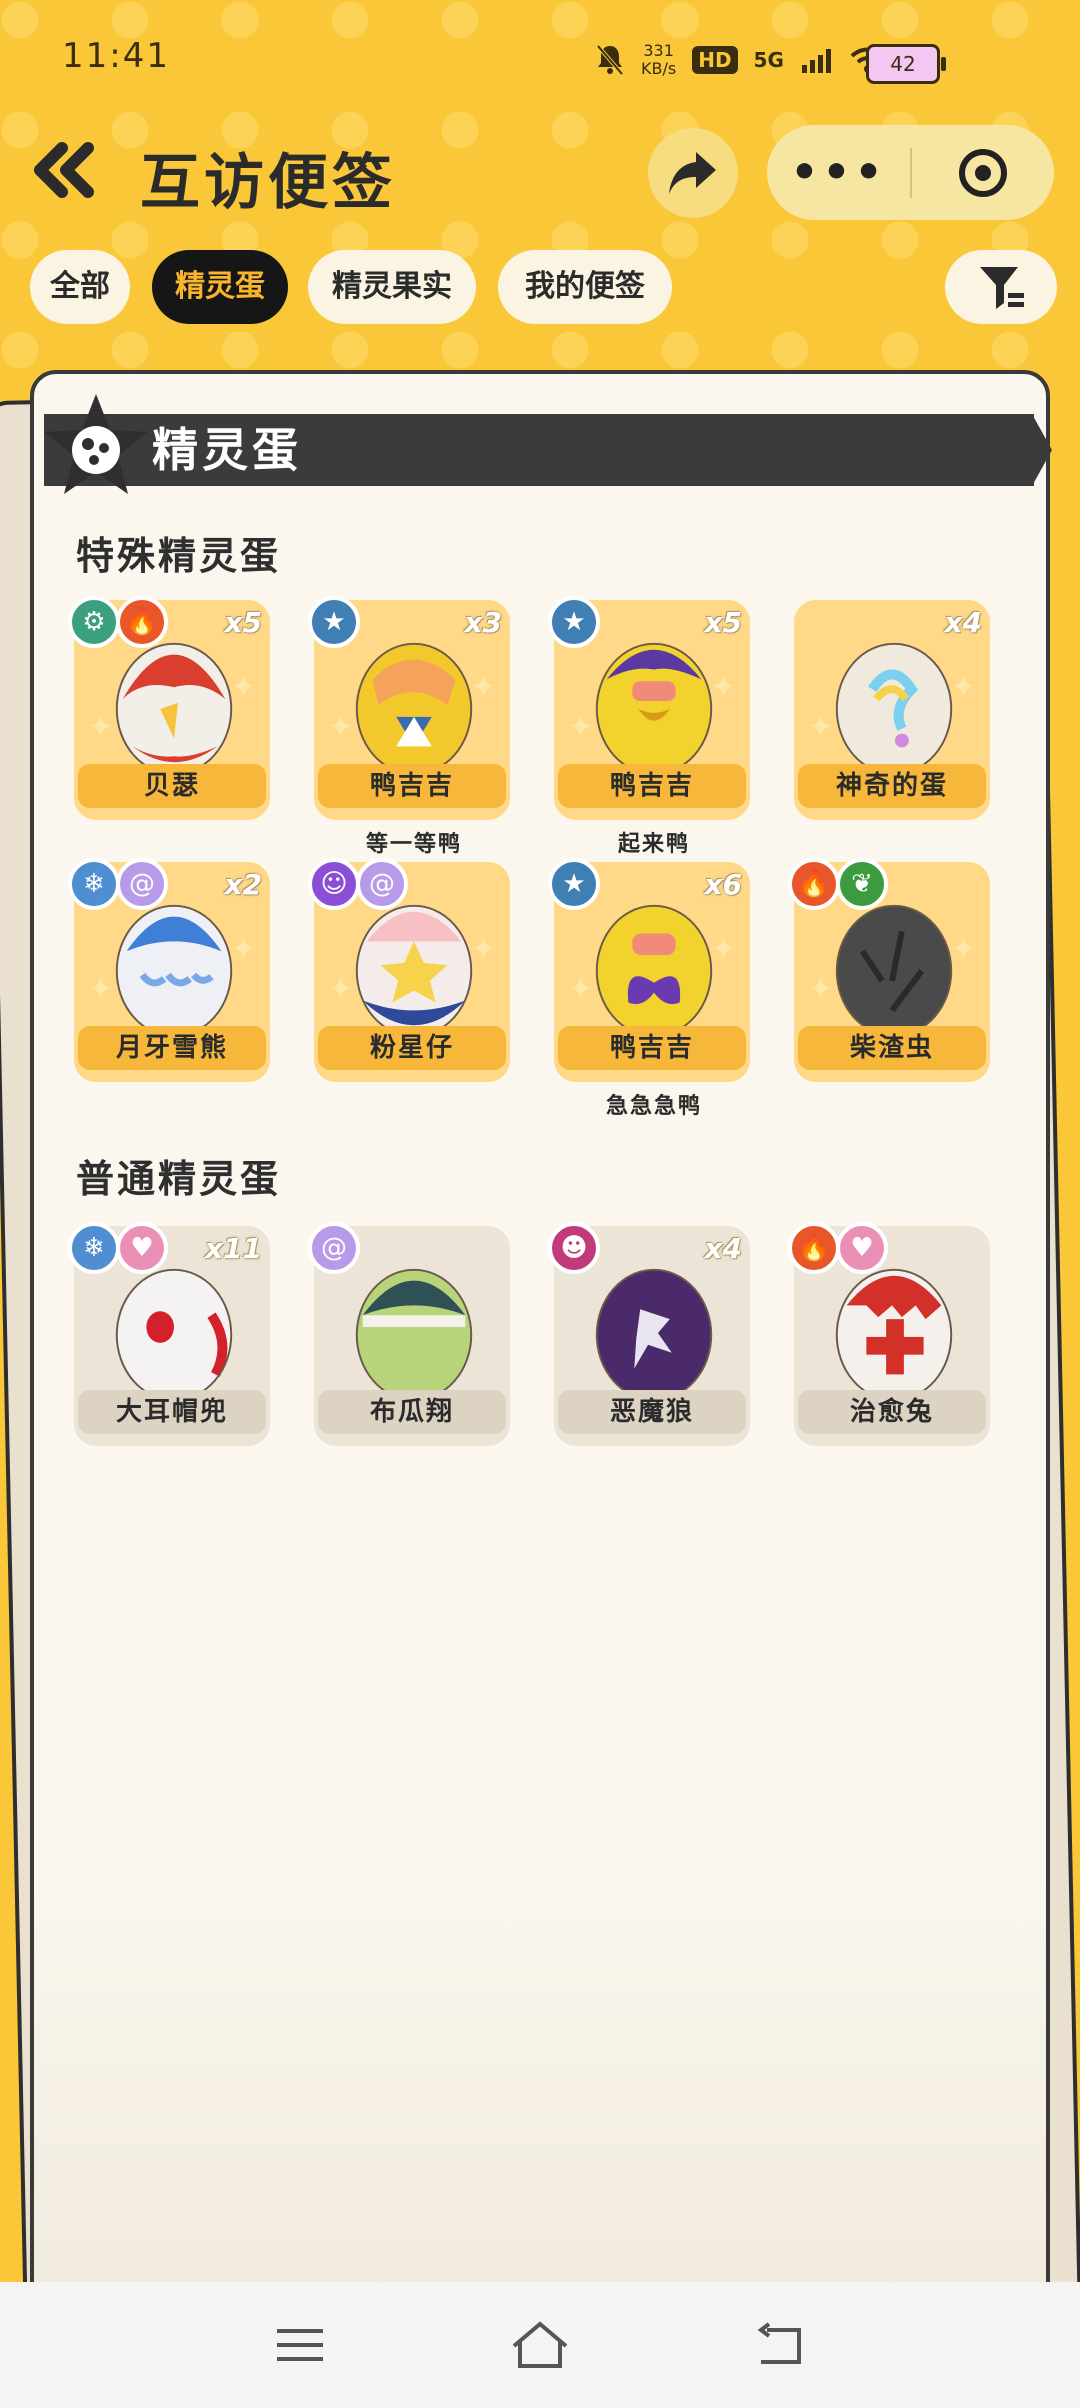 The width and height of the screenshot is (1080, 2408). Describe the element at coordinates (392, 287) in the screenshot. I see `tab-spirit-fruit: 精灵果实` at that location.